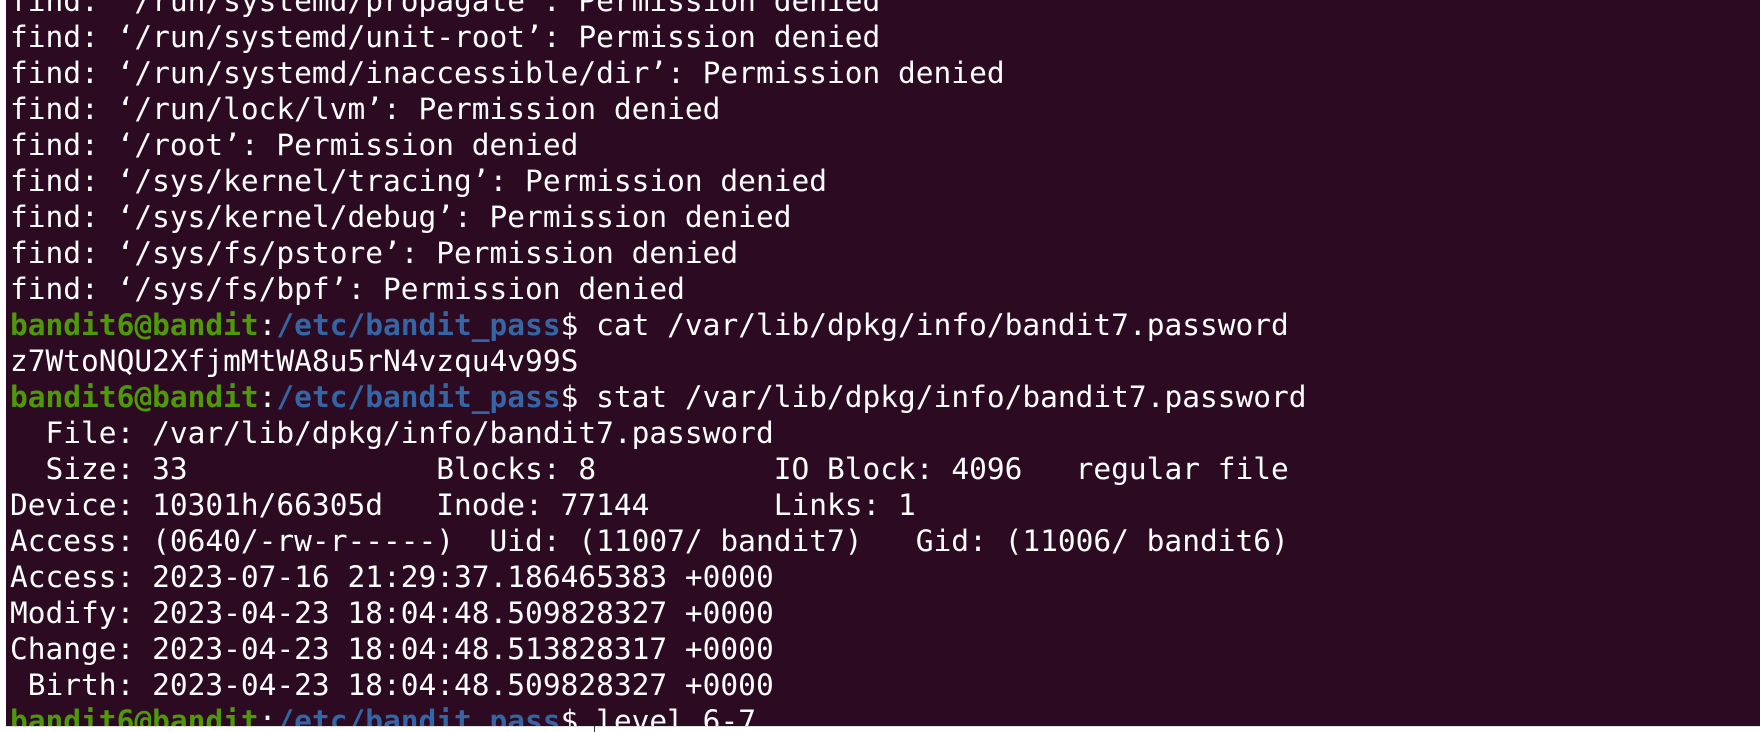 The width and height of the screenshot is (1760, 732). I want to click on output-line: find: ‘/root’: Permission denied, so click(294, 145).